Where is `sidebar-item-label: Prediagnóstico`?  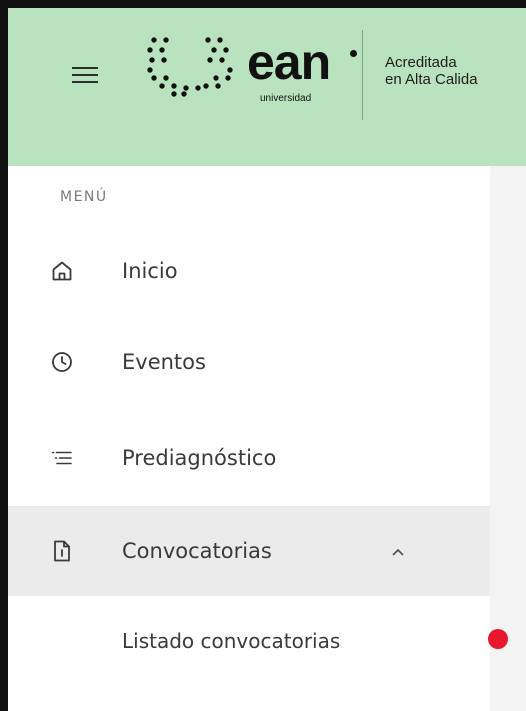
sidebar-item-label: Prediagnóstico is located at coordinates (199, 458).